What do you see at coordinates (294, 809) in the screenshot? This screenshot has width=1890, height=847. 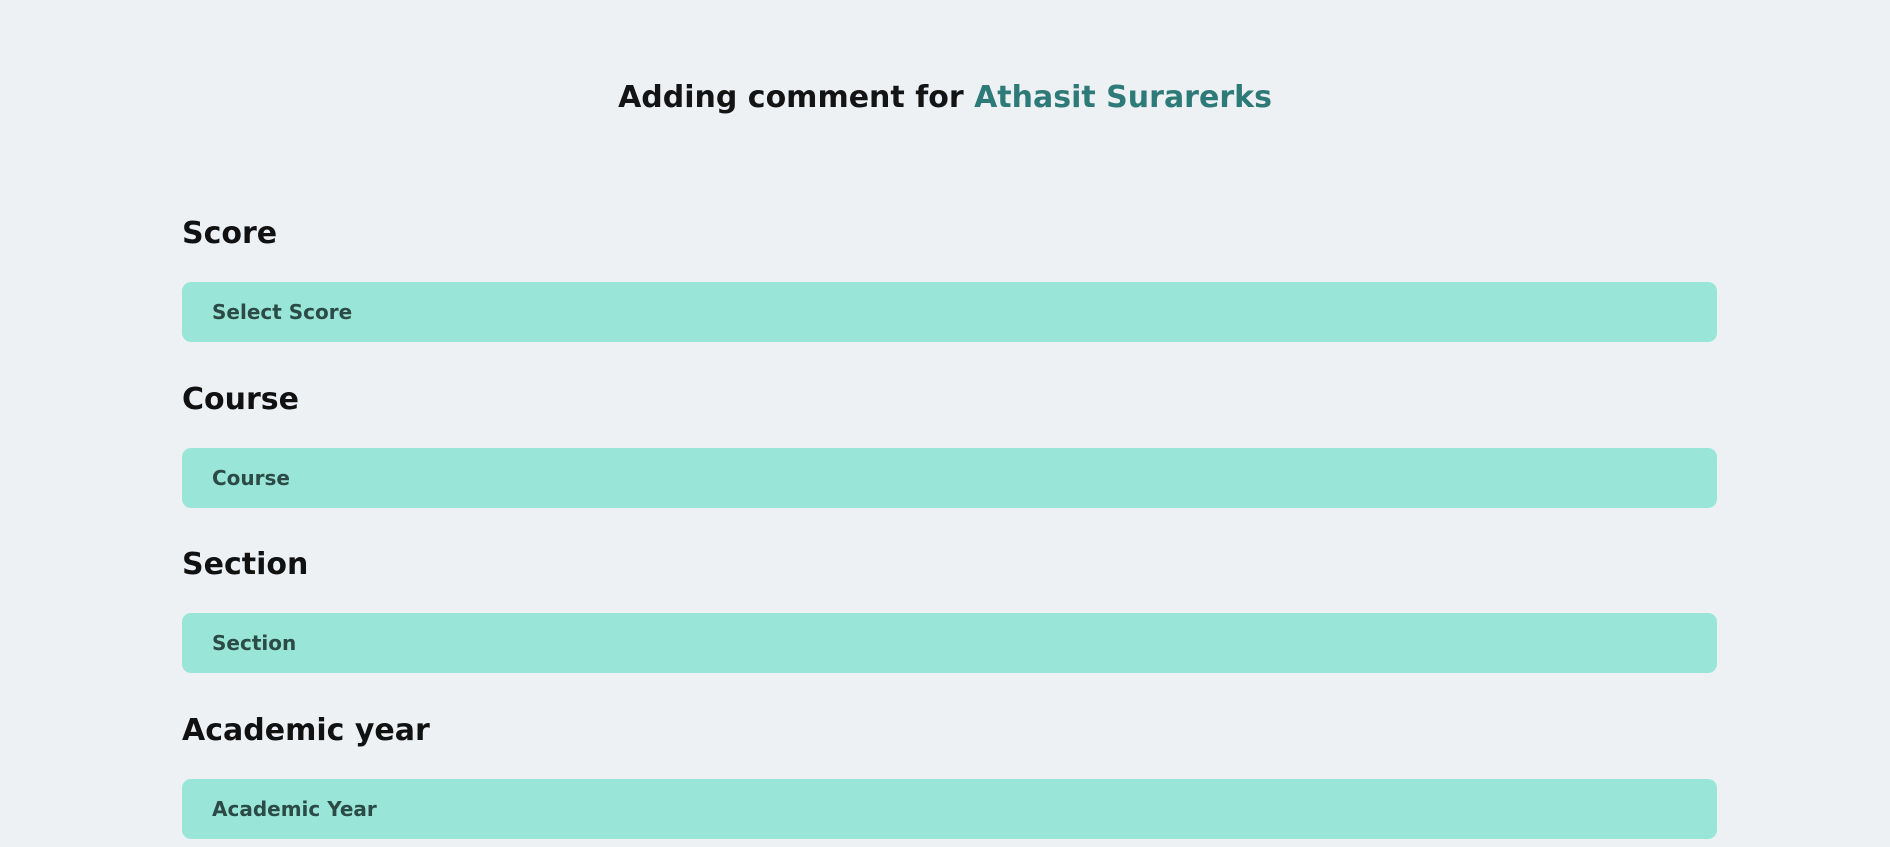 I see `academic-year-select-value: Academic Year` at bounding box center [294, 809].